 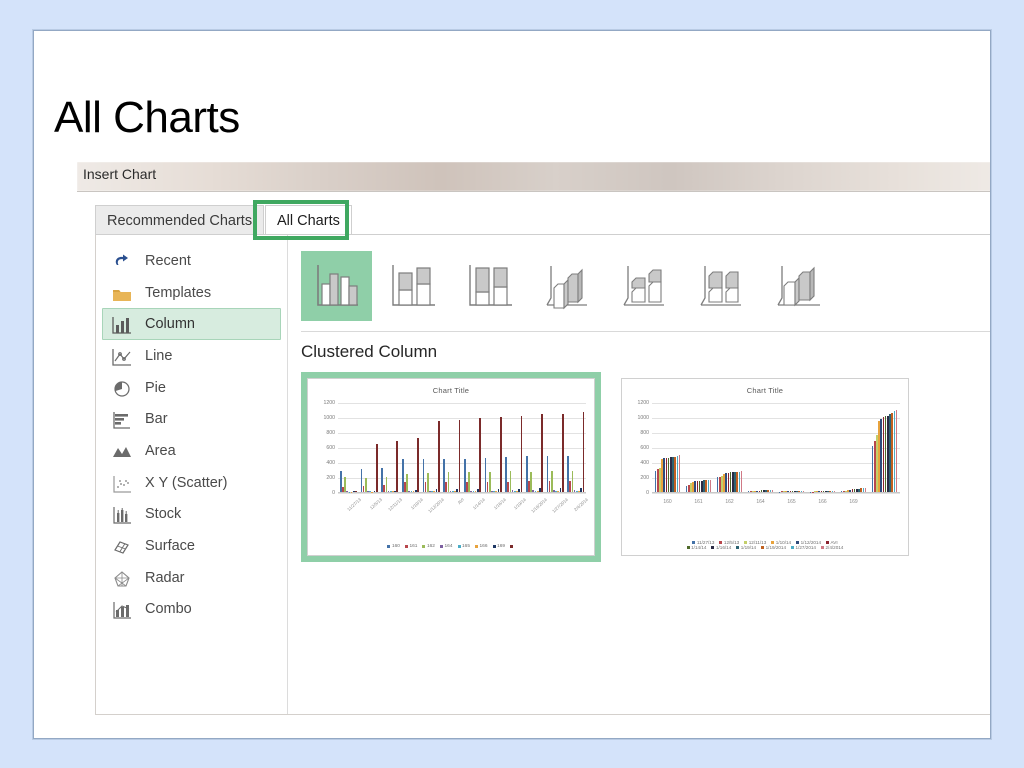 What do you see at coordinates (501, 546) in the screenshot?
I see `legend-label: 169` at bounding box center [501, 546].